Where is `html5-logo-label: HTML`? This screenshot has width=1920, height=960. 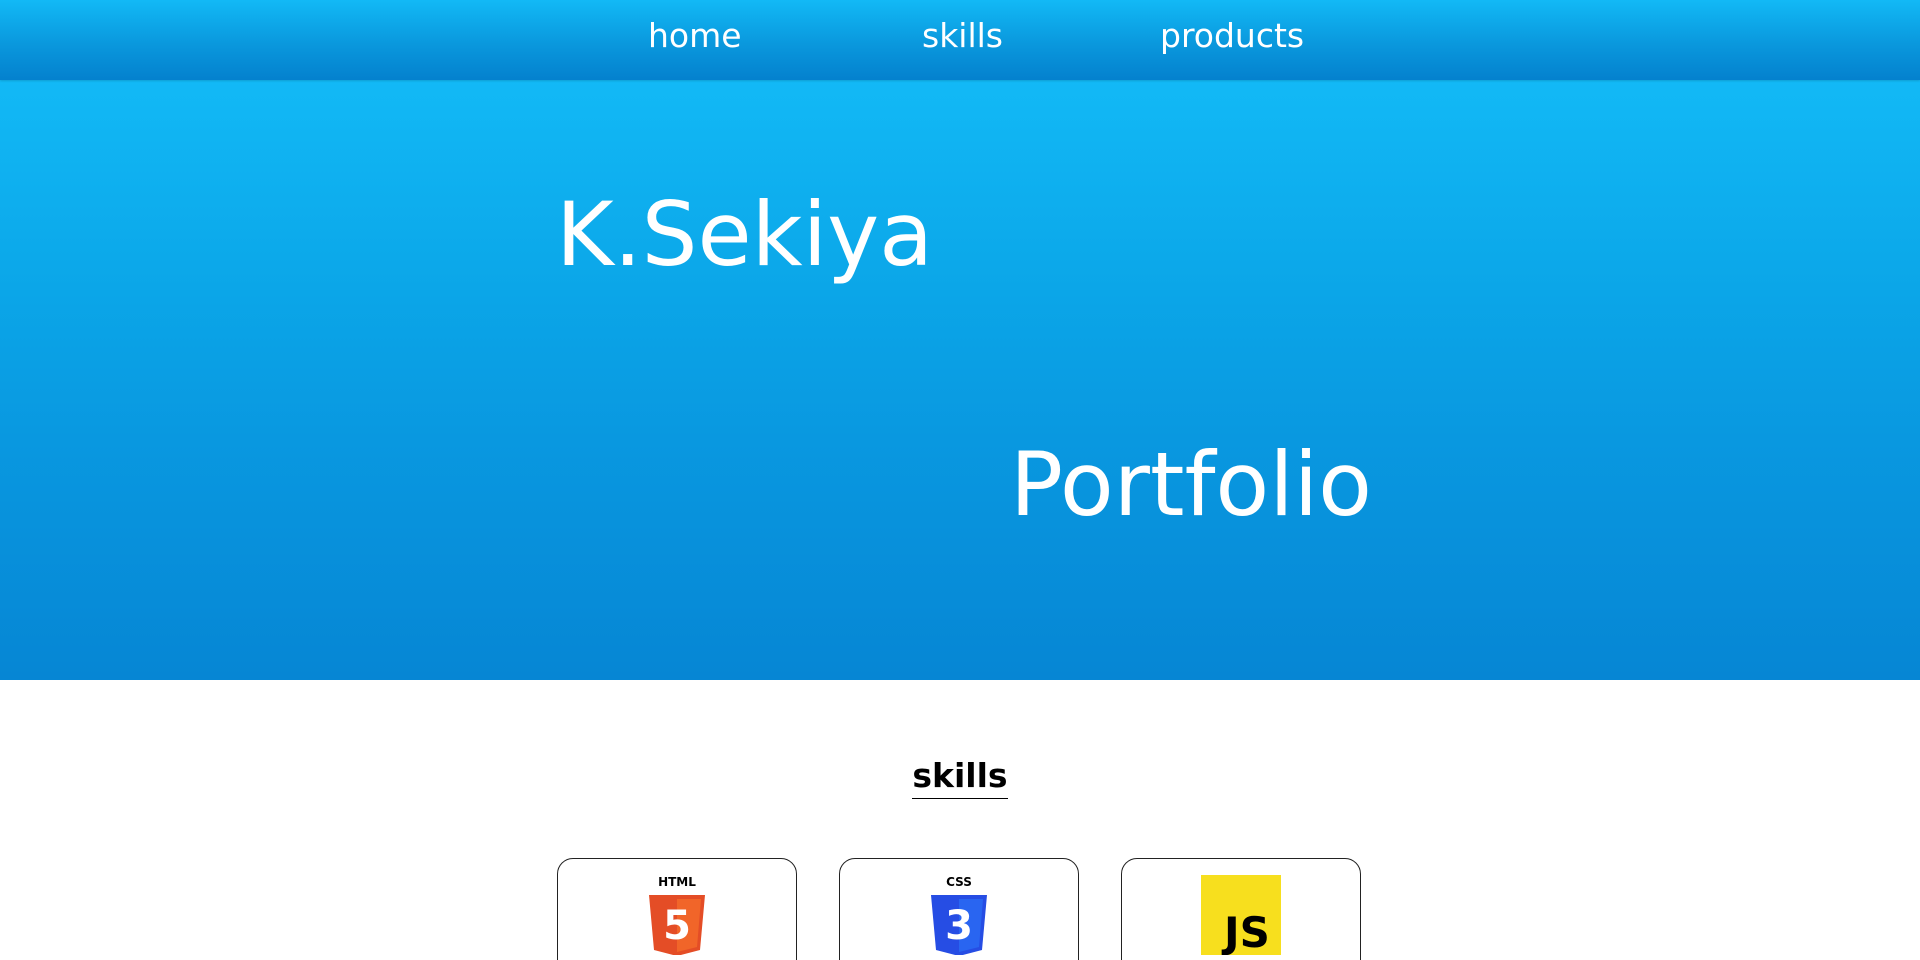 html5-logo-label: HTML is located at coordinates (677, 882).